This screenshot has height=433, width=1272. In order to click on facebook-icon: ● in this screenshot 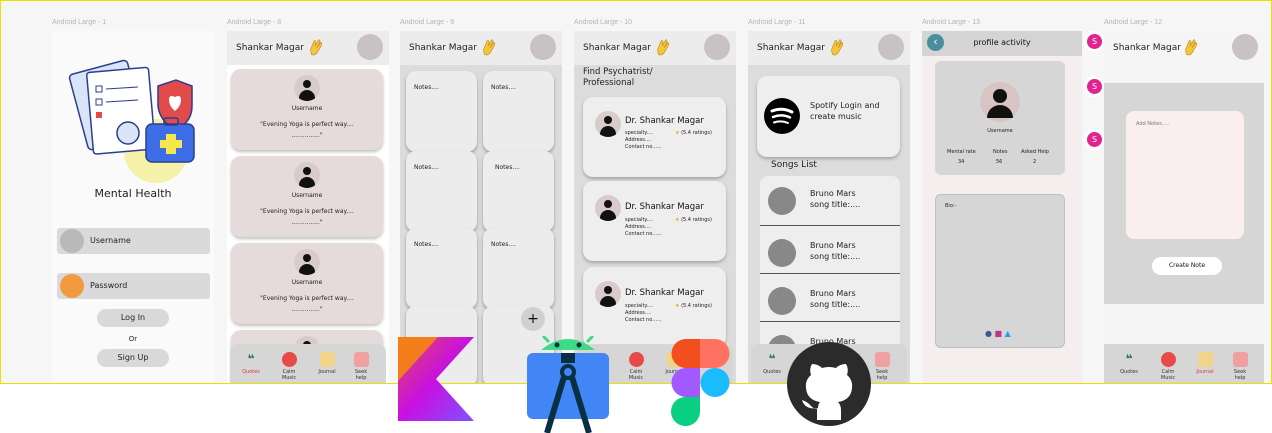, I will do `click(988, 333)`.